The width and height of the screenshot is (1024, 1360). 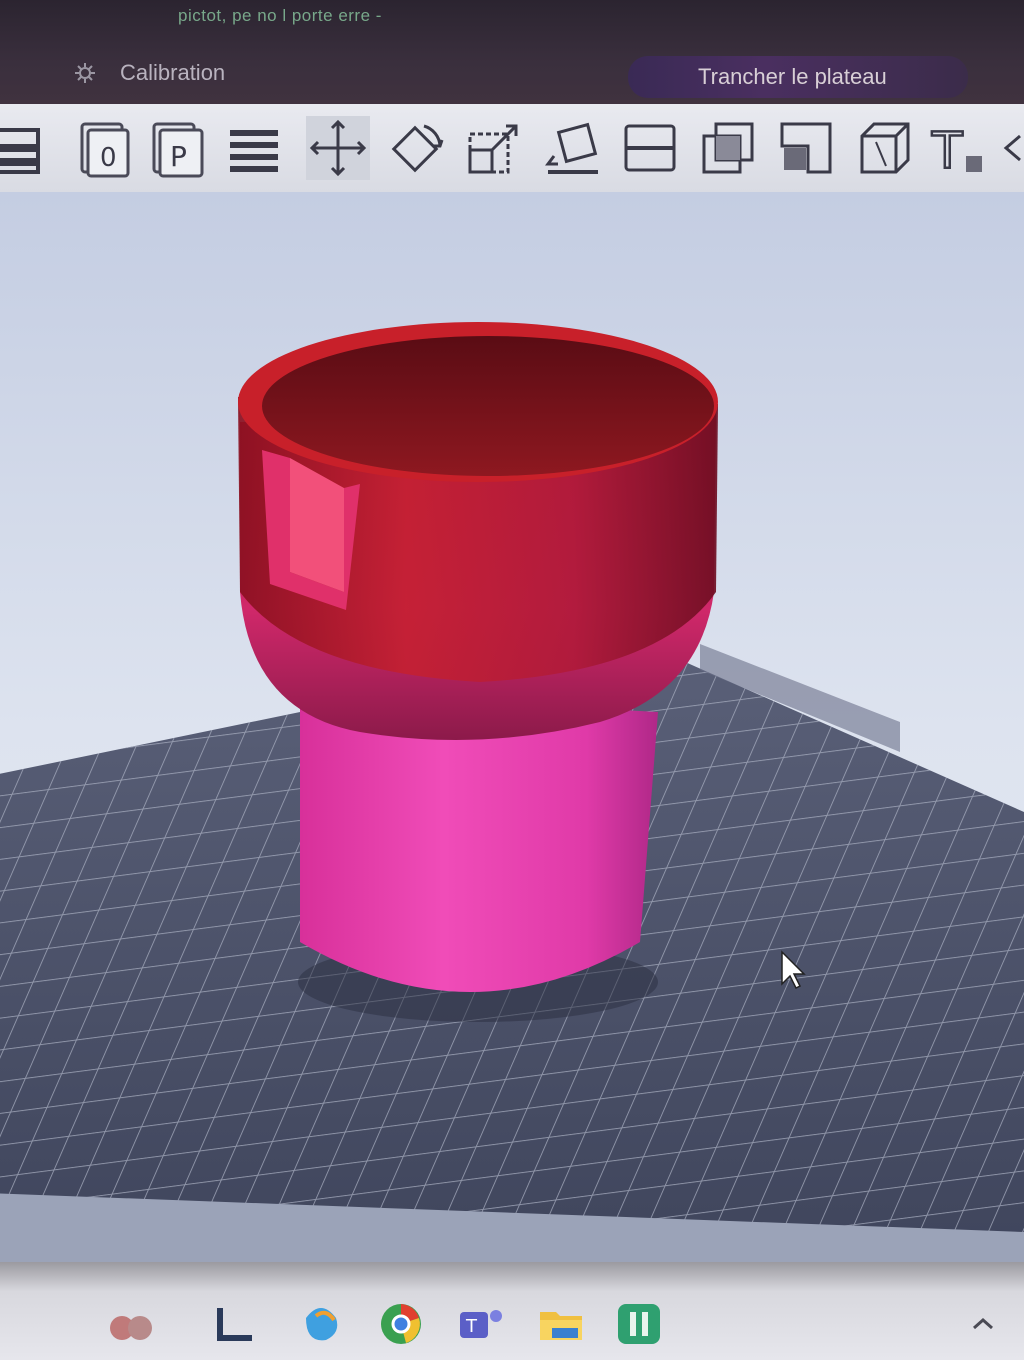 What do you see at coordinates (806, 148) in the screenshot?
I see `support-paint-icon` at bounding box center [806, 148].